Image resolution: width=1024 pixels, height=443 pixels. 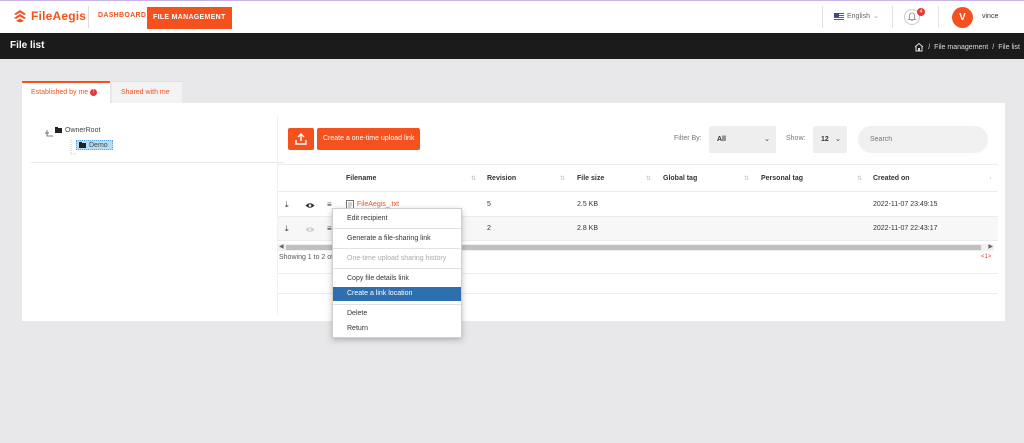 What do you see at coordinates (590, 178) in the screenshot?
I see `column-header-file-size: File size` at bounding box center [590, 178].